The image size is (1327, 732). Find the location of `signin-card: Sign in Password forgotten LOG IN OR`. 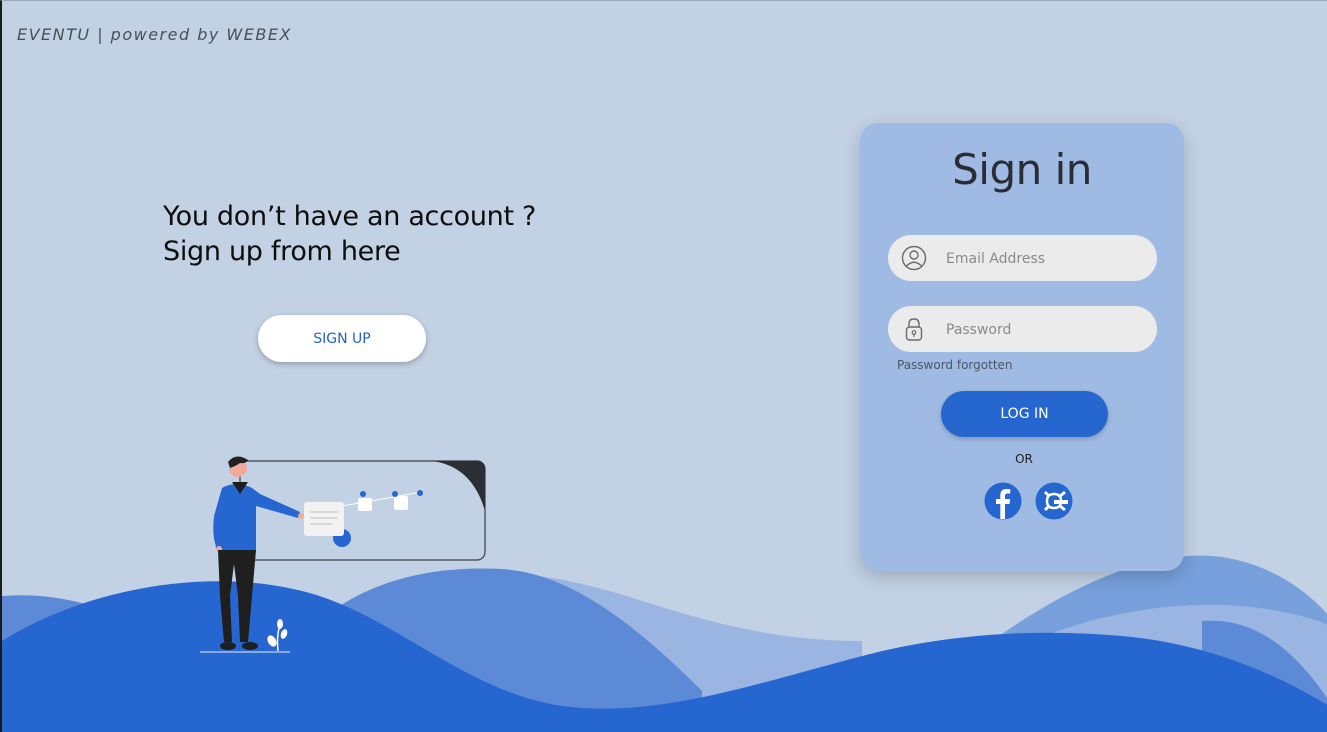

signin-card: Sign in Password forgotten LOG IN OR is located at coordinates (1022, 347).